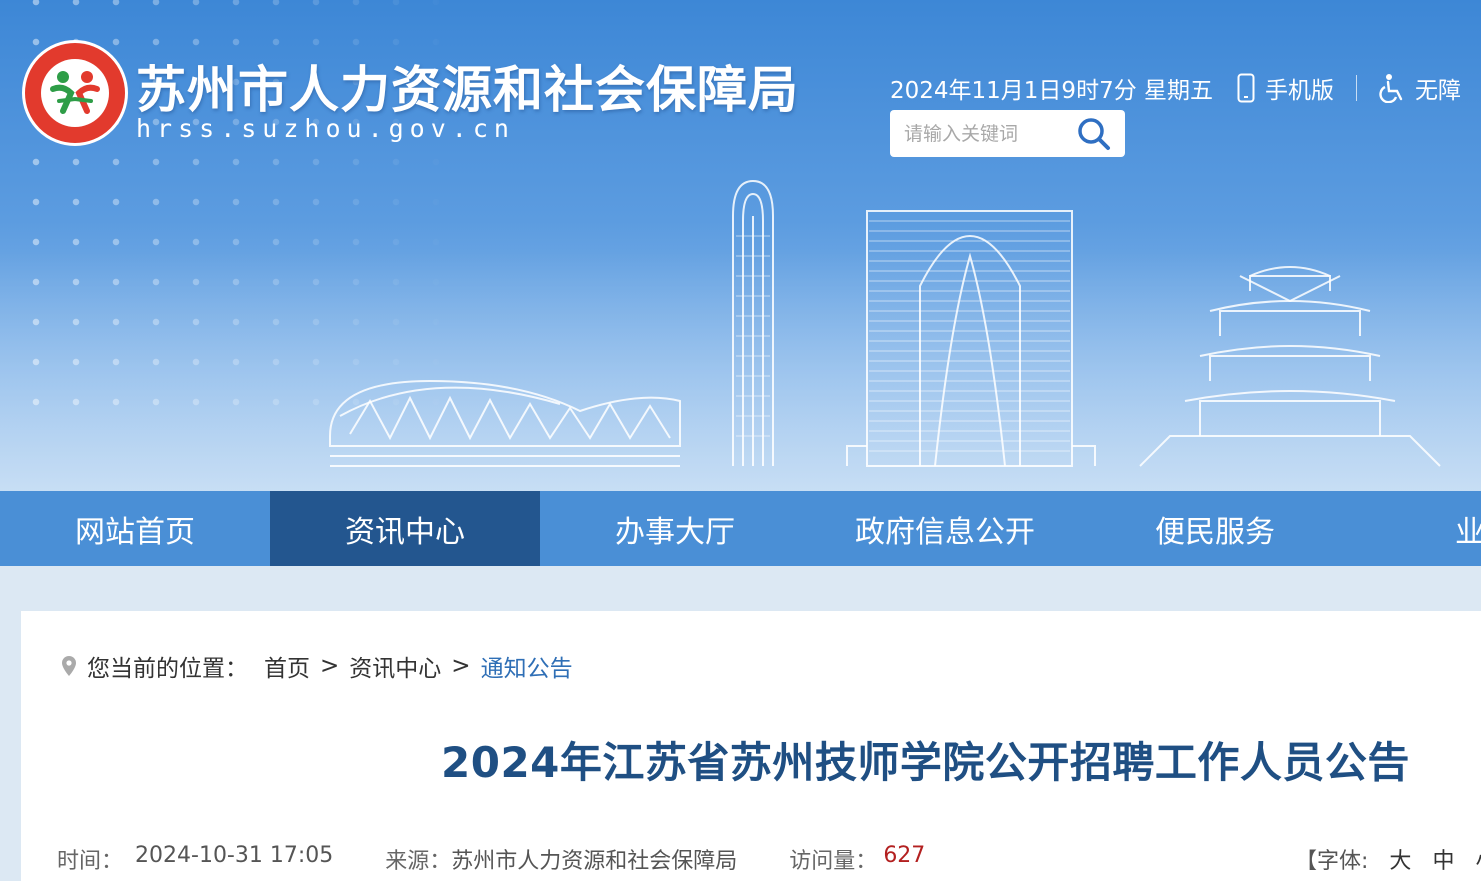 This screenshot has height=881, width=1481. What do you see at coordinates (1388, 859) in the screenshot?
I see `font-size-switcher: 【字体: 大 中 小` at bounding box center [1388, 859].